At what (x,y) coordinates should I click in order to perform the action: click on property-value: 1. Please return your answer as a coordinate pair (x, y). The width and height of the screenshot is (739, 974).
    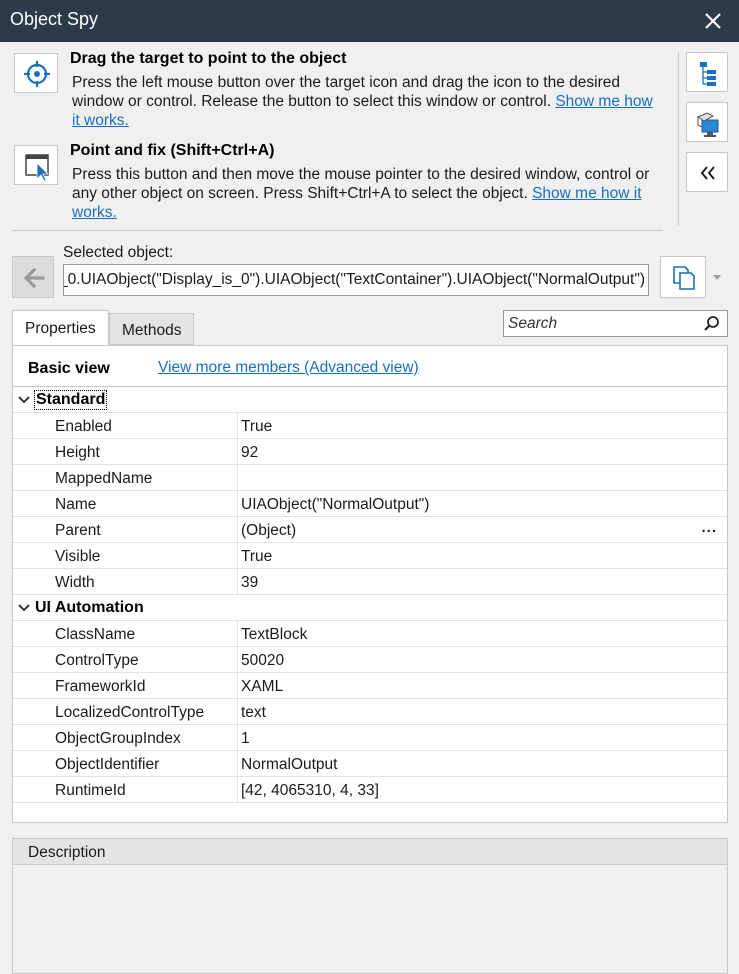
    Looking at the image, I should click on (245, 738).